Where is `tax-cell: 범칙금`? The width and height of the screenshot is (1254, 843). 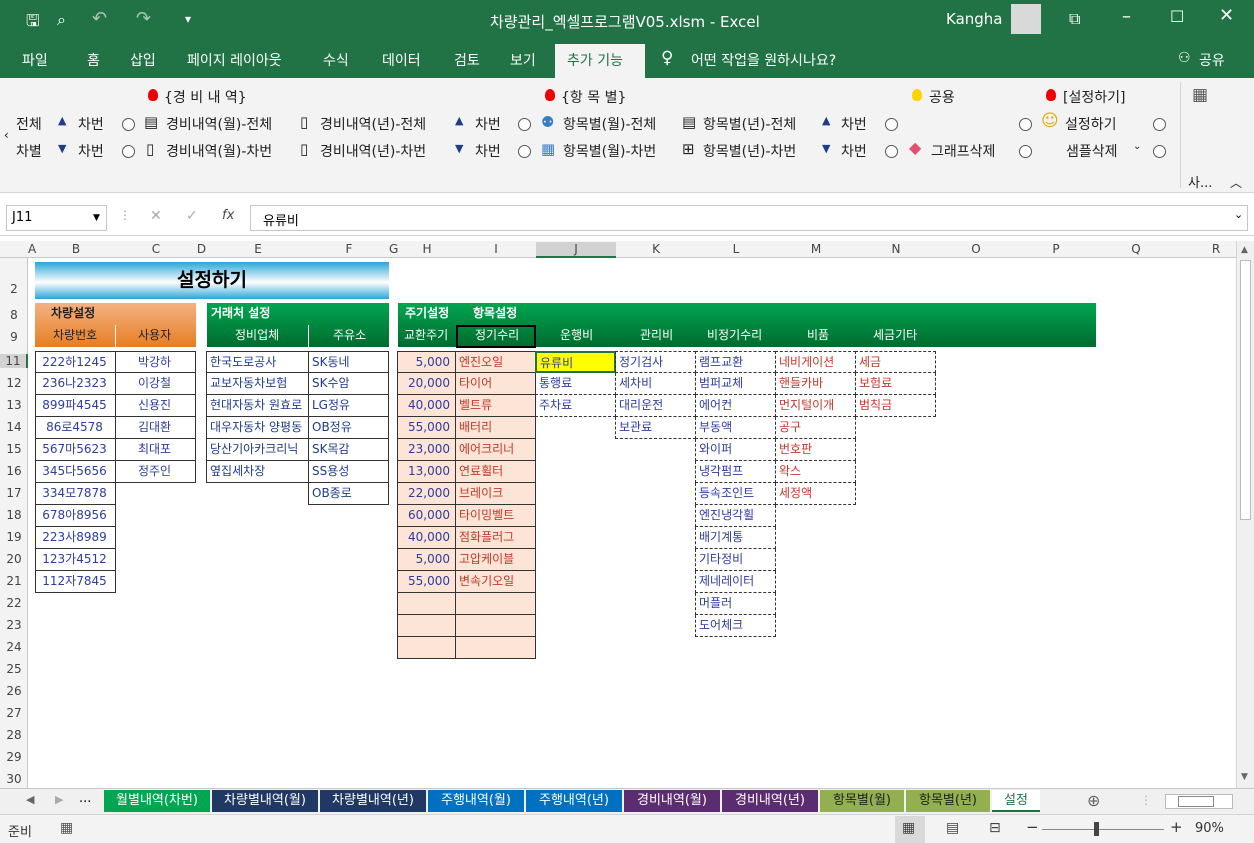
tax-cell: 범칙금 is located at coordinates (895, 406).